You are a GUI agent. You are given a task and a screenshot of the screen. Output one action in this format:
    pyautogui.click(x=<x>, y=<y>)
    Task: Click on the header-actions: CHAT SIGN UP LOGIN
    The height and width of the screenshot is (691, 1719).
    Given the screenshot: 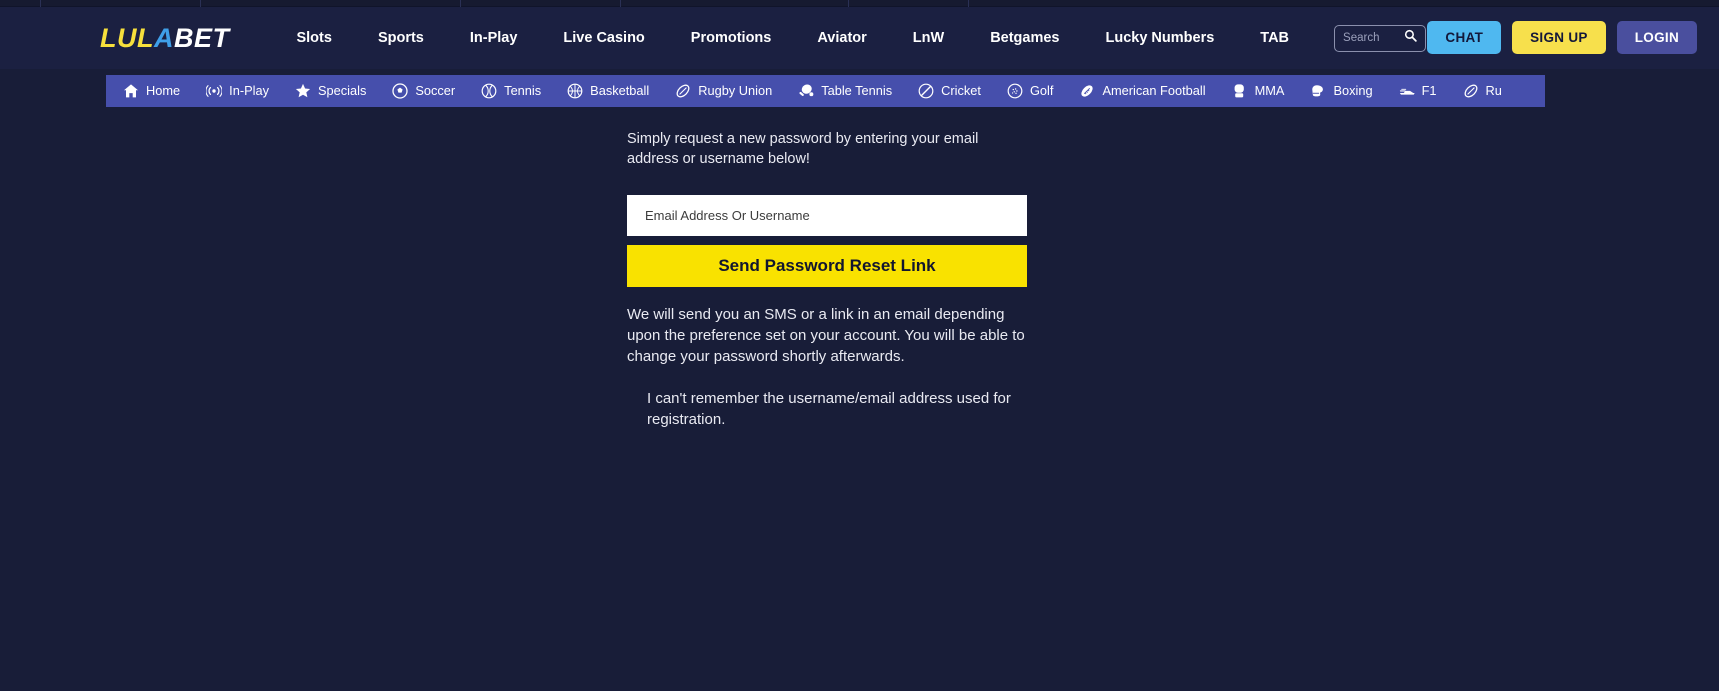 What is the action you would take?
    pyautogui.click(x=1562, y=37)
    